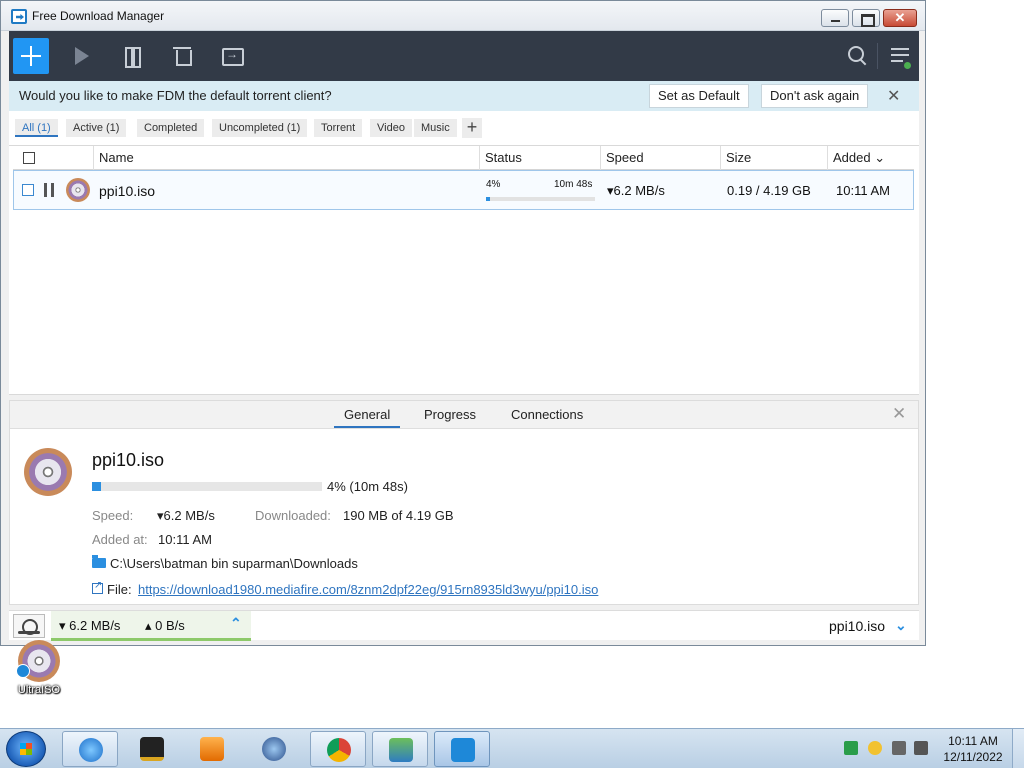 The image size is (1024, 768). Describe the element at coordinates (899, 414) in the screenshot. I see `details-close-icon: ✕` at that location.